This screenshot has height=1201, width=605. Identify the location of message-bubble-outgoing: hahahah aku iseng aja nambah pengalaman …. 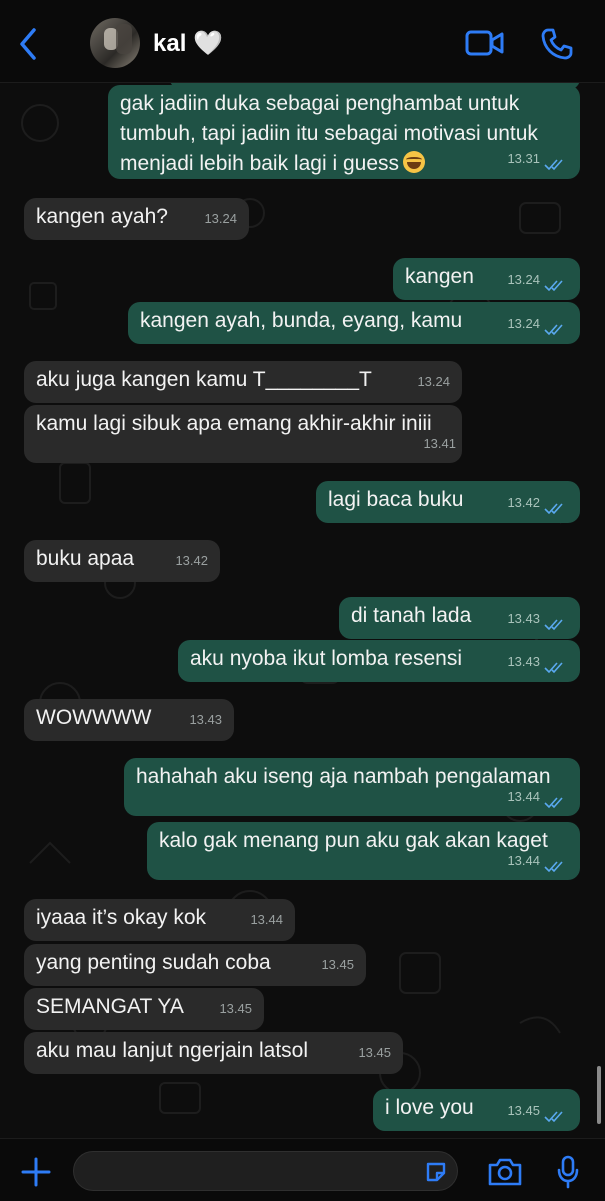
(352, 787).